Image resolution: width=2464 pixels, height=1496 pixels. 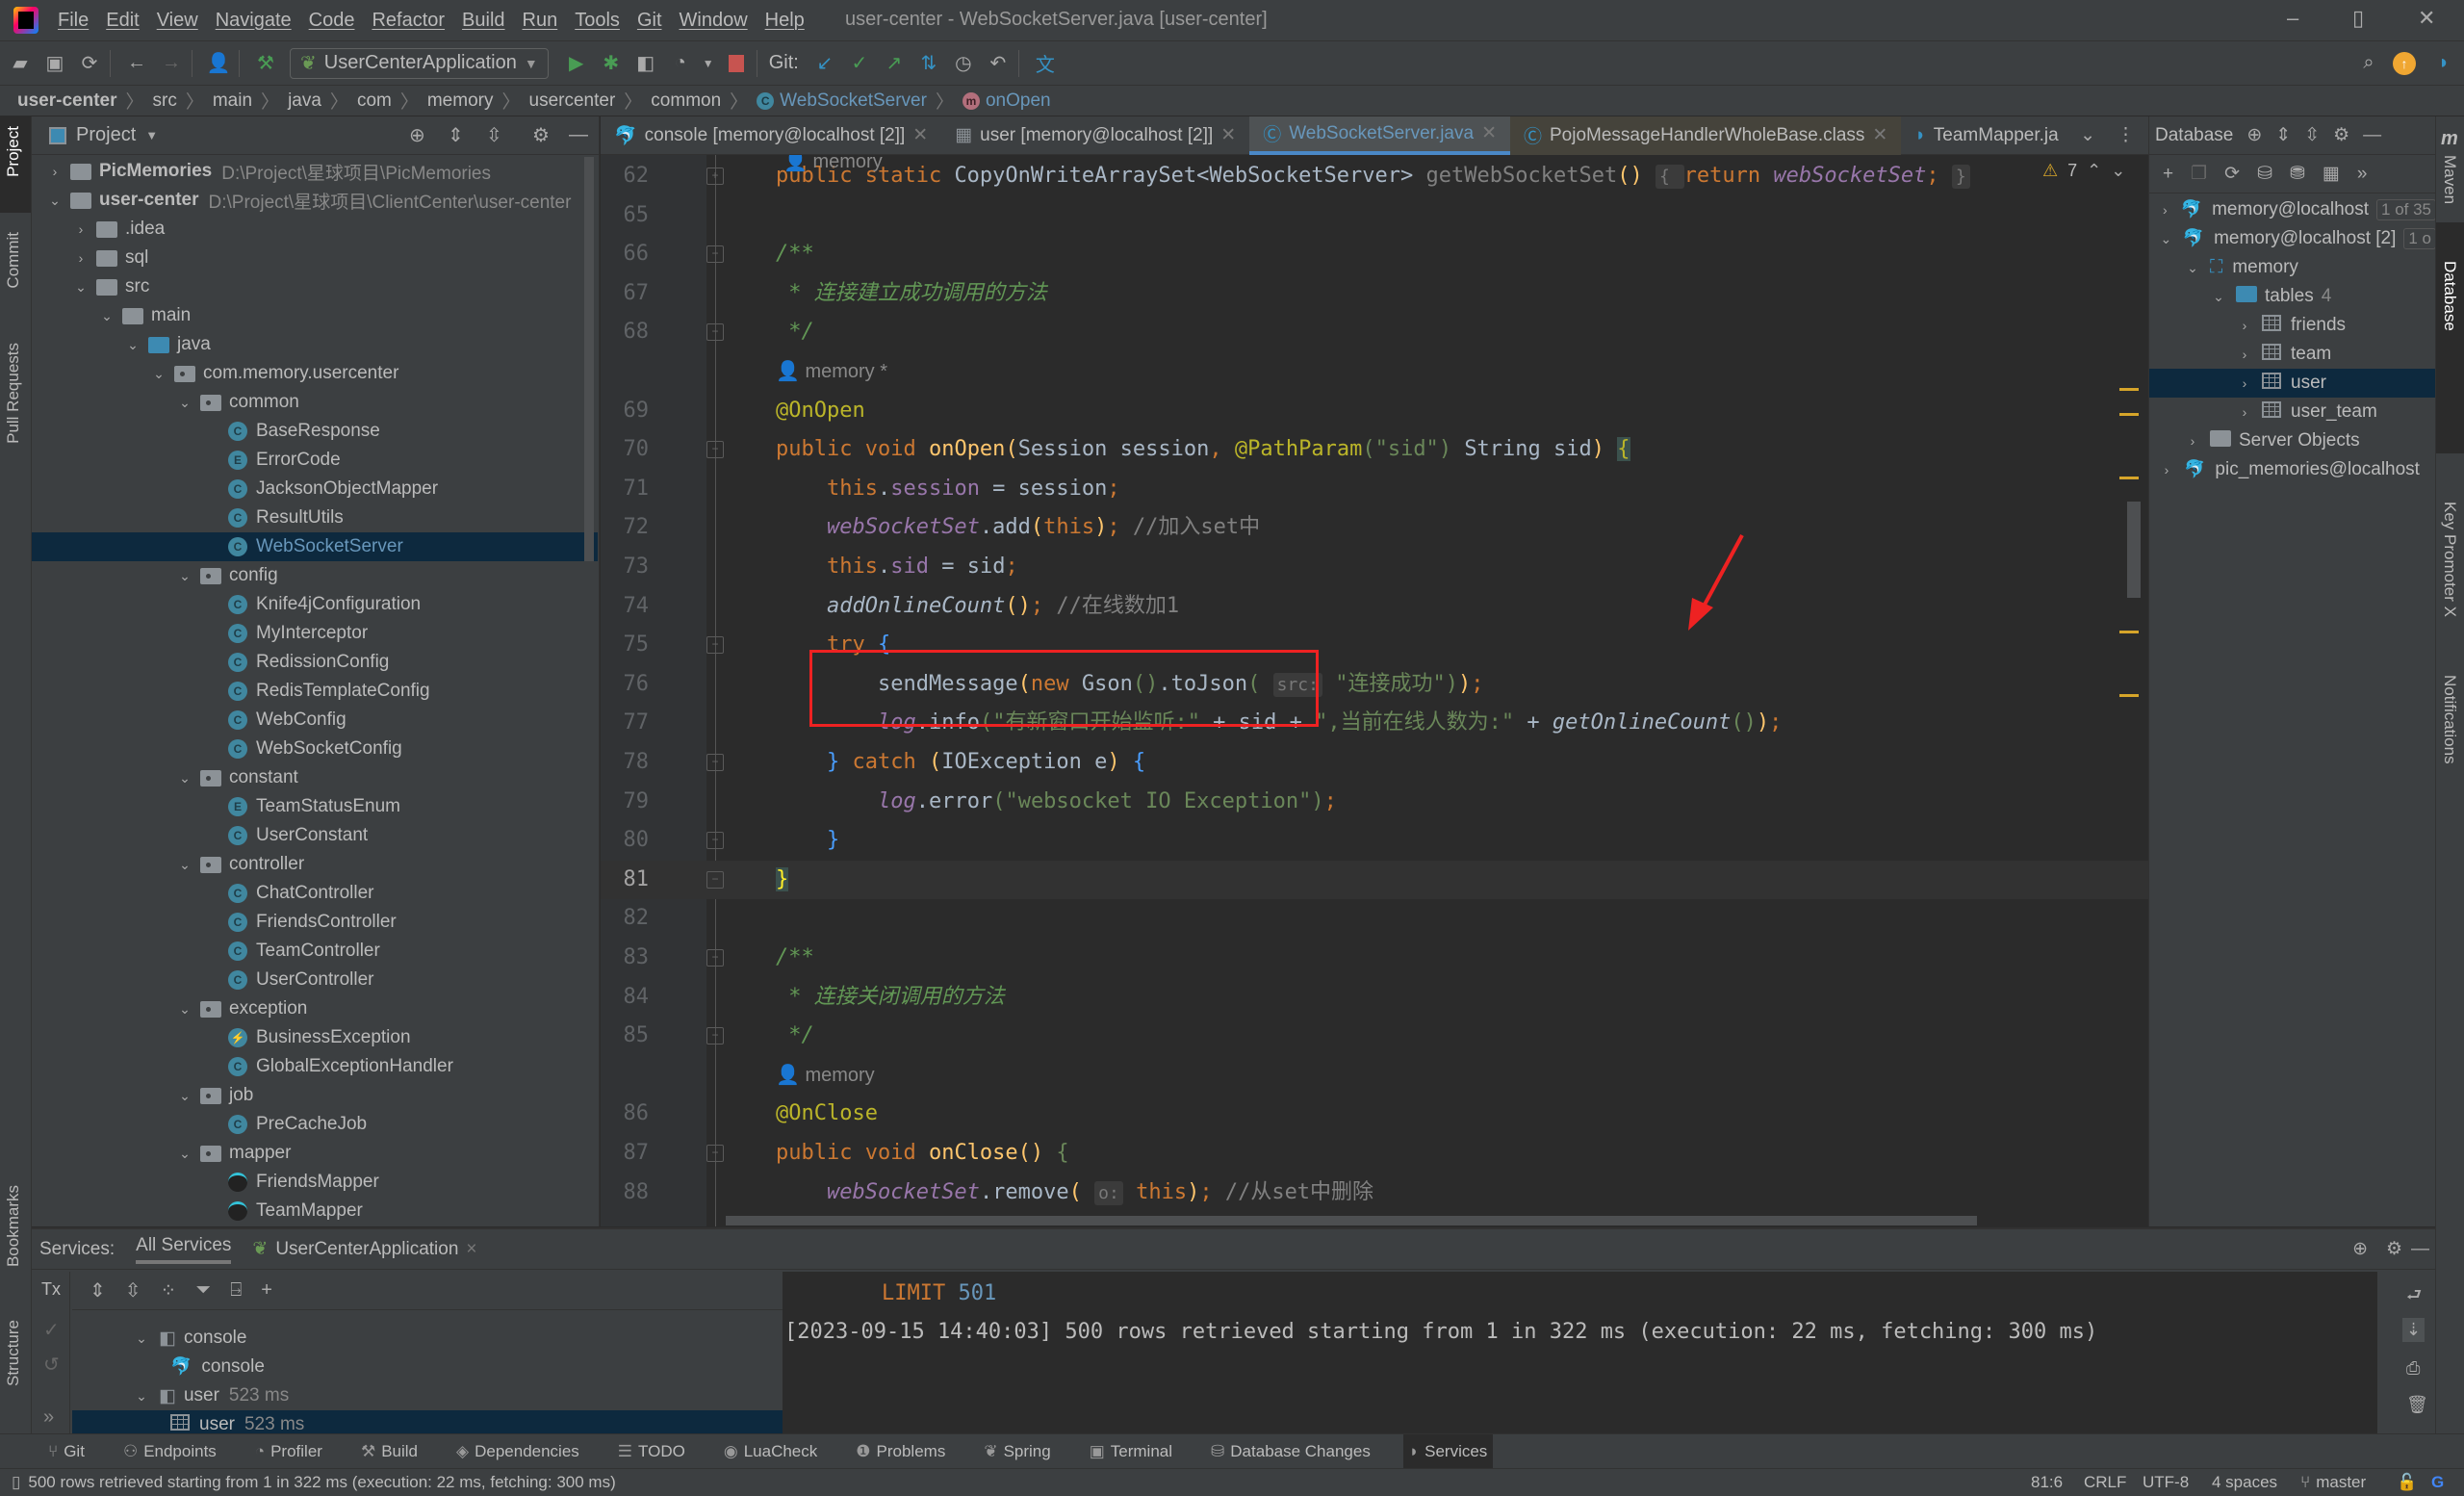 I want to click on breadcrumb-item: onOpen, so click(x=1018, y=101).